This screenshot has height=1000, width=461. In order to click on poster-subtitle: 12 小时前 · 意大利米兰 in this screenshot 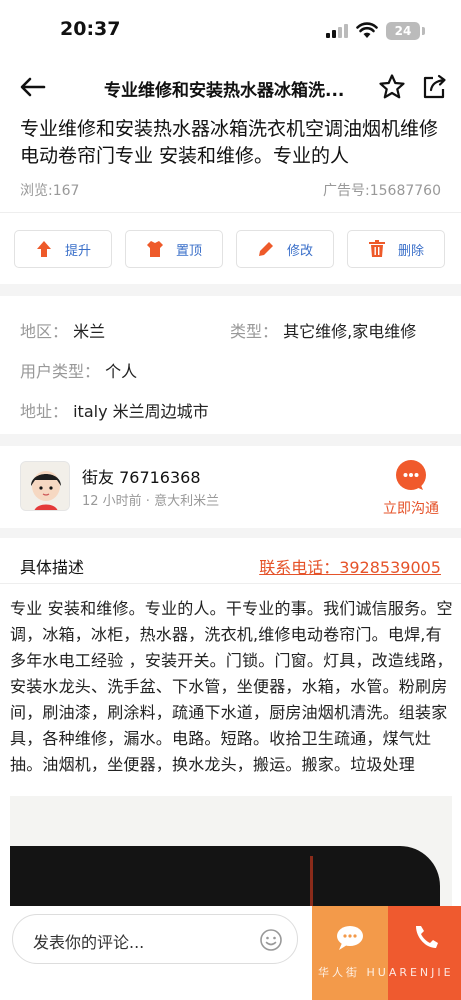, I will do `click(151, 501)`.